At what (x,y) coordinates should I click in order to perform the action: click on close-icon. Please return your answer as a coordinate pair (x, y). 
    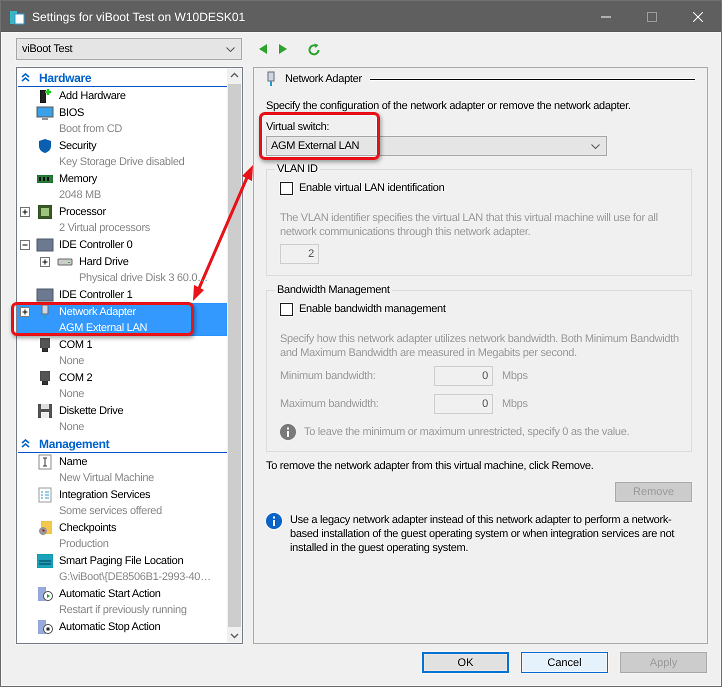
    Looking at the image, I should click on (698, 17).